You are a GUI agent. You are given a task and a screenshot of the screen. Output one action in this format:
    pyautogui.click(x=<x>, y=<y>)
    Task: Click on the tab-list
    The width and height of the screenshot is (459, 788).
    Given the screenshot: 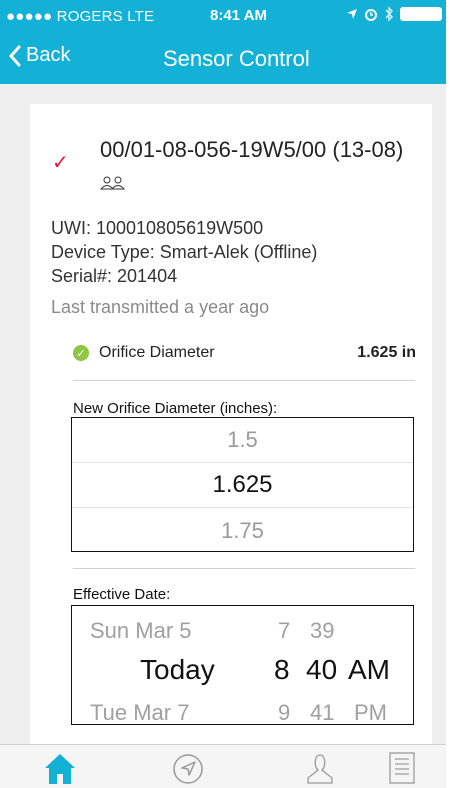 What is the action you would take?
    pyautogui.click(x=400, y=768)
    